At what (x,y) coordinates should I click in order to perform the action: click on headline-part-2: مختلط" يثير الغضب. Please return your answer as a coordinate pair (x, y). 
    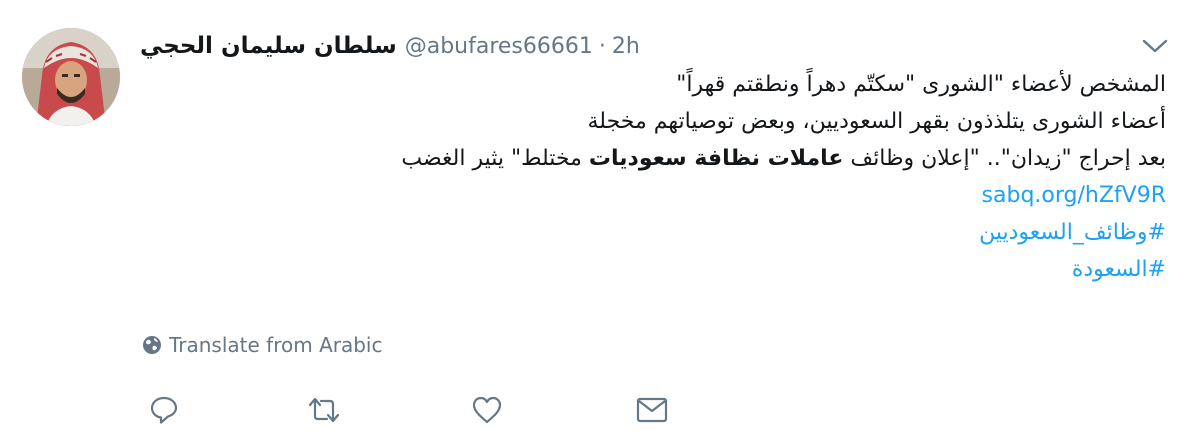
    Looking at the image, I should click on (495, 158).